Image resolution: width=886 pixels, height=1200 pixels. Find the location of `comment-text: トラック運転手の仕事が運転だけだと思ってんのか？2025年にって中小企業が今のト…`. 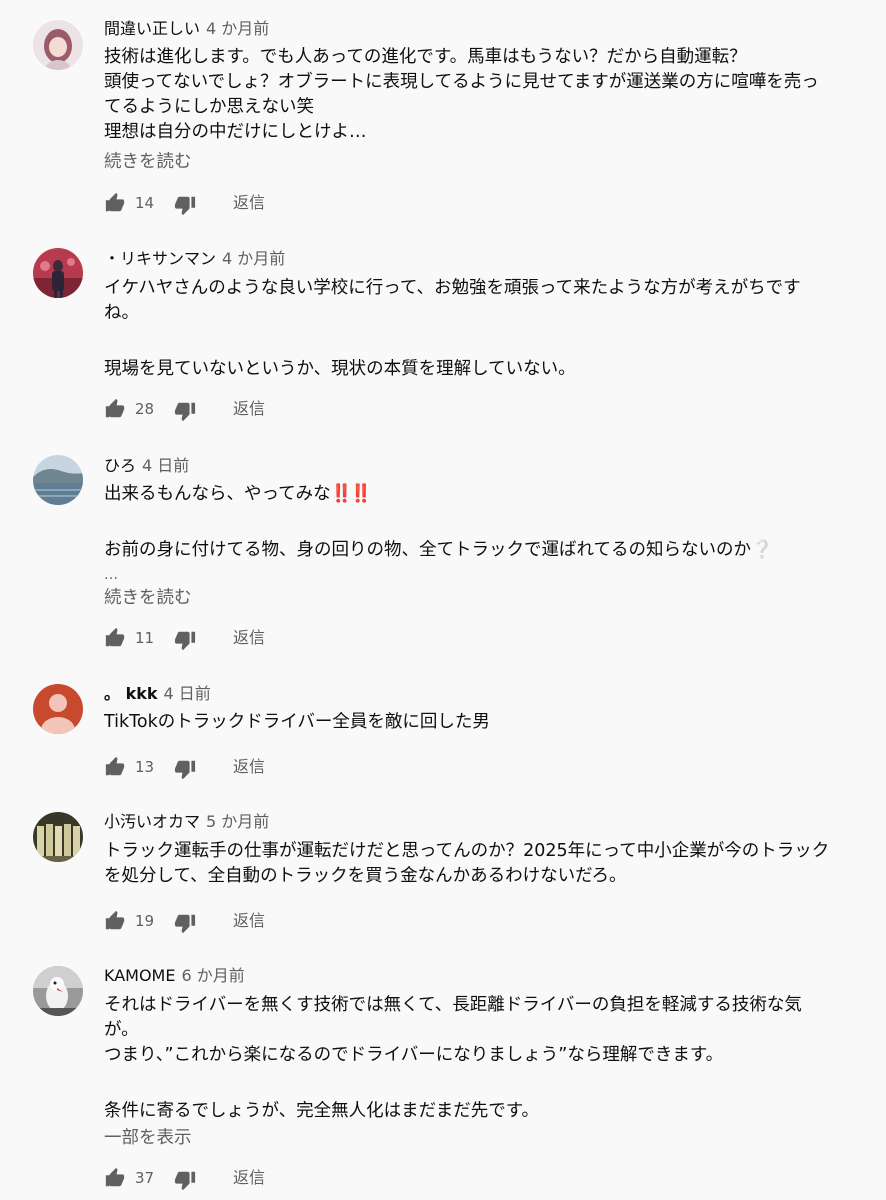

comment-text: トラック運転手の仕事が運転だけだと思ってんのか？2025年にって中小企業が今のト… is located at coordinates (484, 864).